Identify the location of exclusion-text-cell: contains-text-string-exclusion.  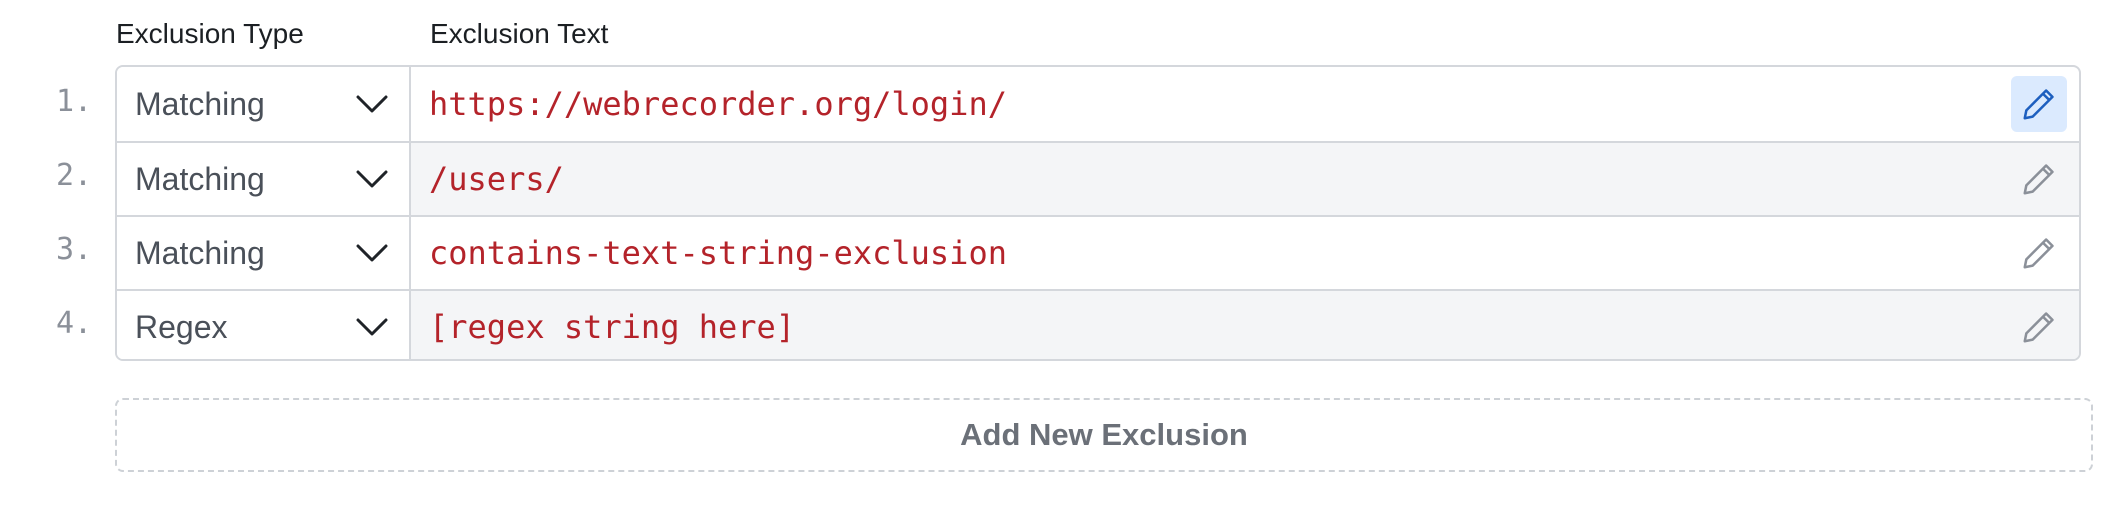
(1245, 253).